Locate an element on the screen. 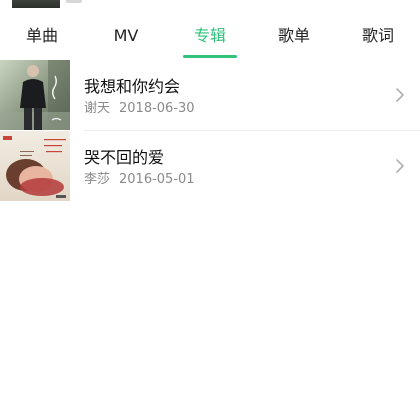 This screenshot has height=420, width=420. album-date: 2018-06-30 is located at coordinates (157, 108).